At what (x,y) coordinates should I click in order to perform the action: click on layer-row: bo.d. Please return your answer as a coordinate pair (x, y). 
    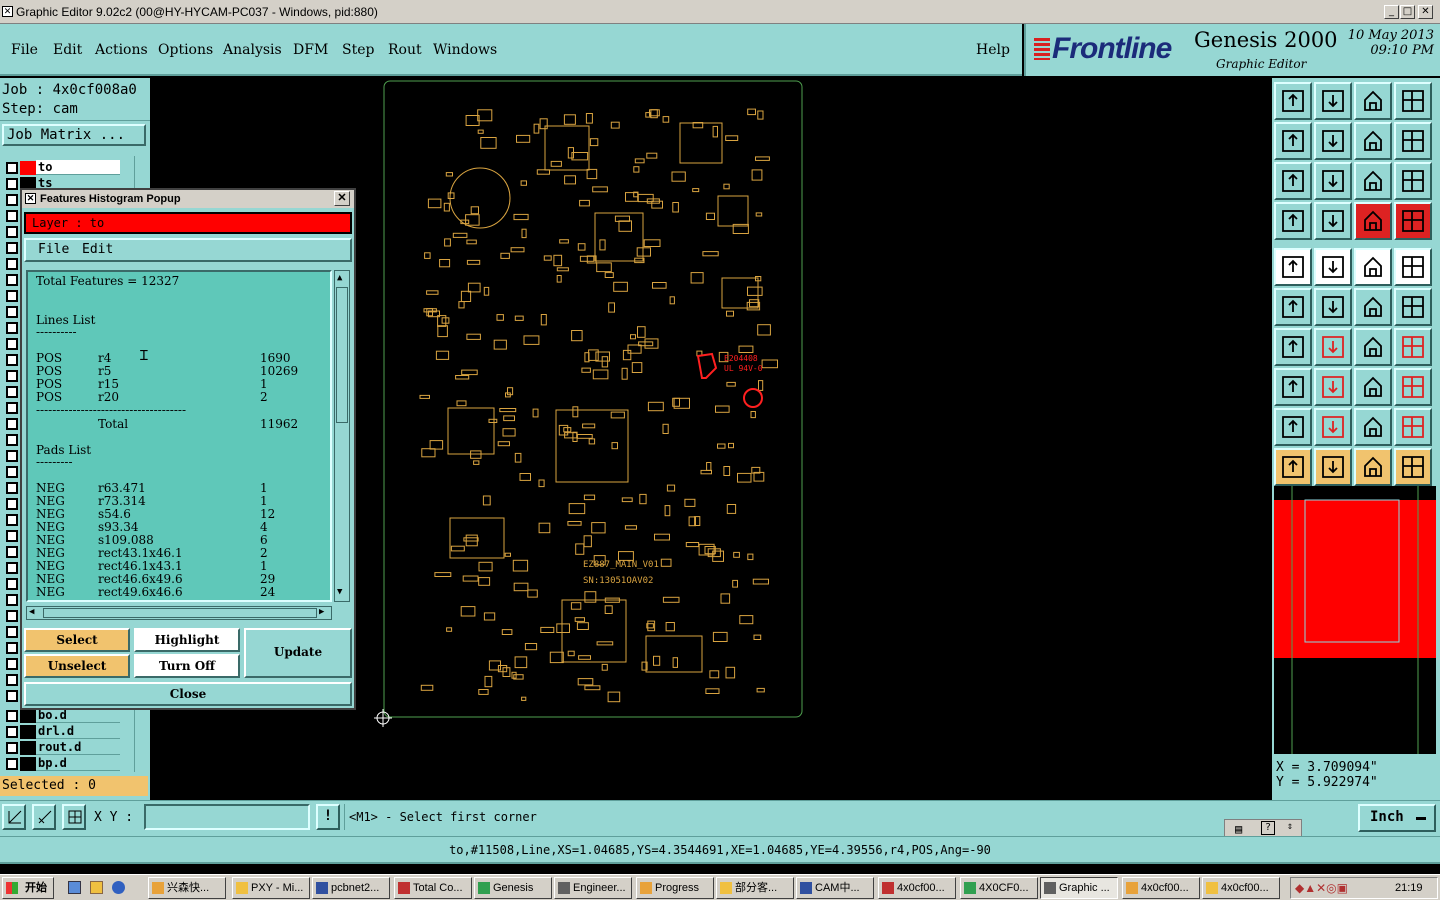
    Looking at the image, I should click on (62, 715).